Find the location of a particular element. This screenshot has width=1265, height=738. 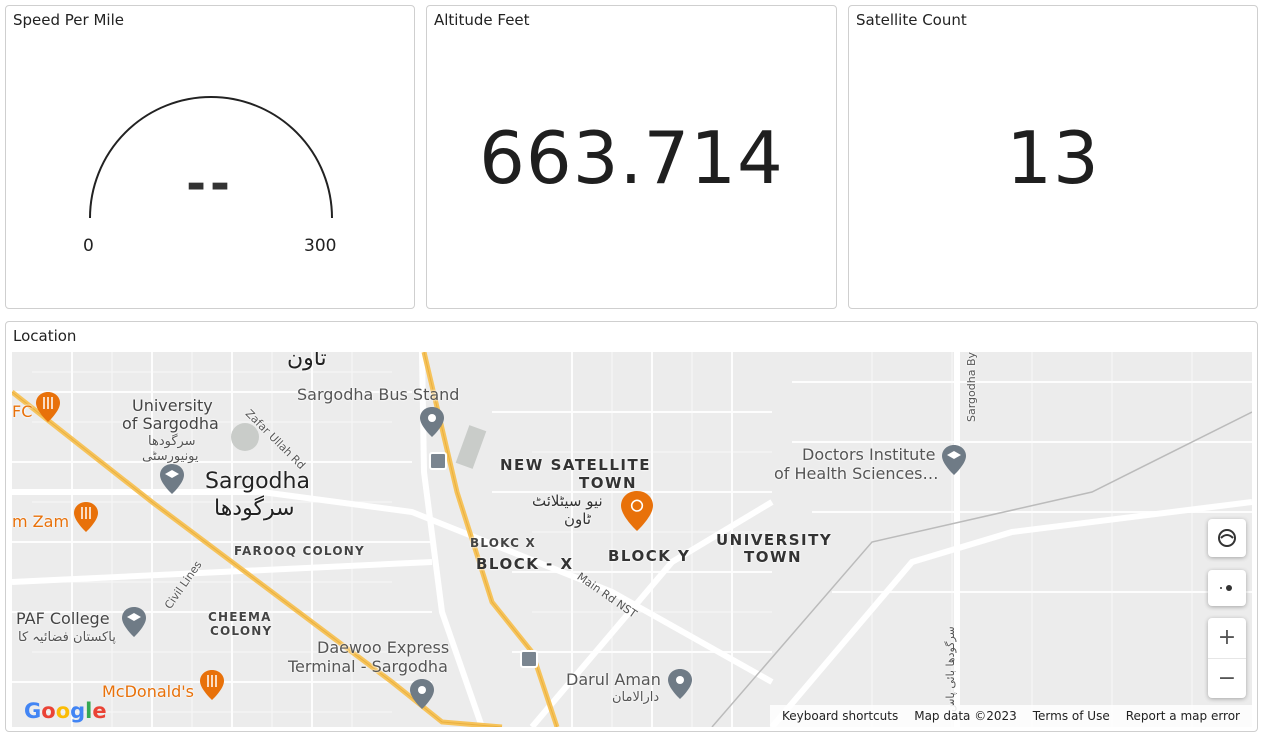

my-location-button is located at coordinates (1227, 588).